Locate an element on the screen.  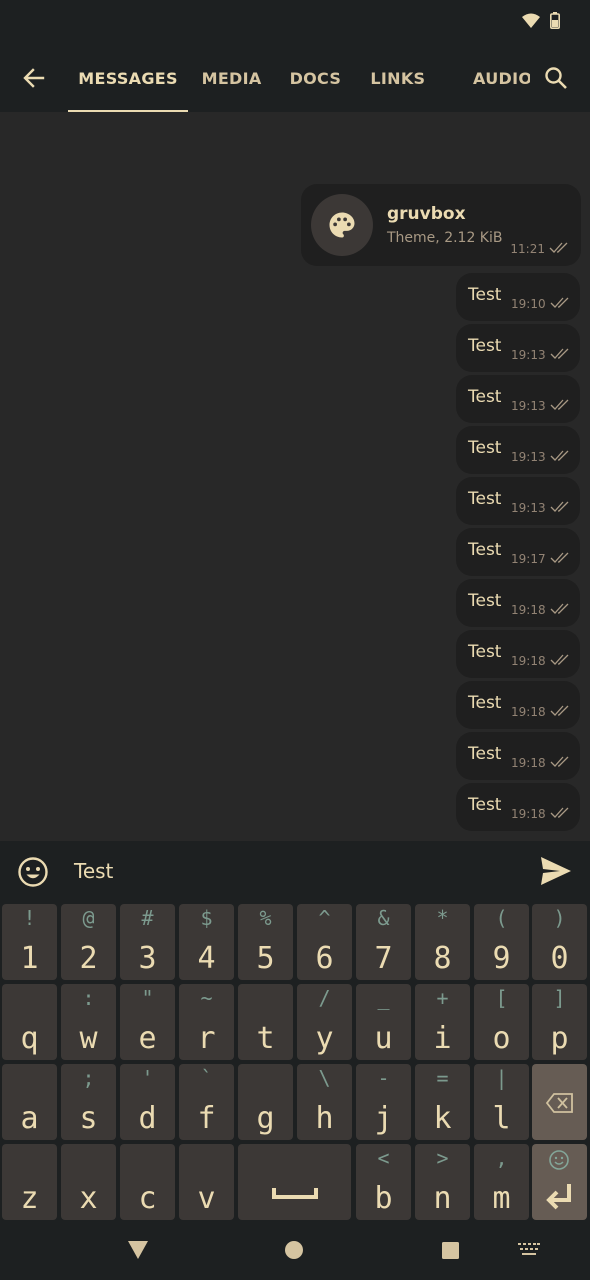
key-u: _ u is located at coordinates (383, 1022).